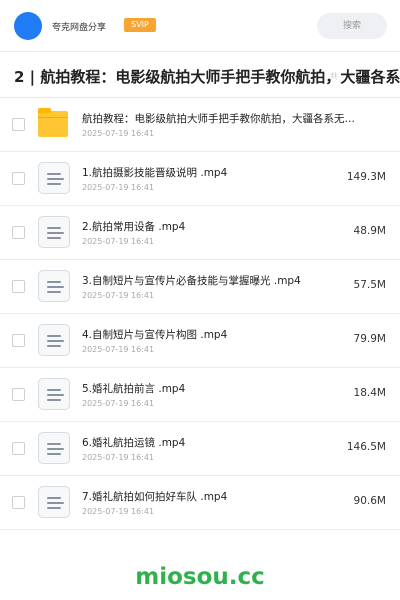 This screenshot has height=600, width=400. Describe the element at coordinates (369, 231) in the screenshot. I see `file-size: 48.9M` at that location.